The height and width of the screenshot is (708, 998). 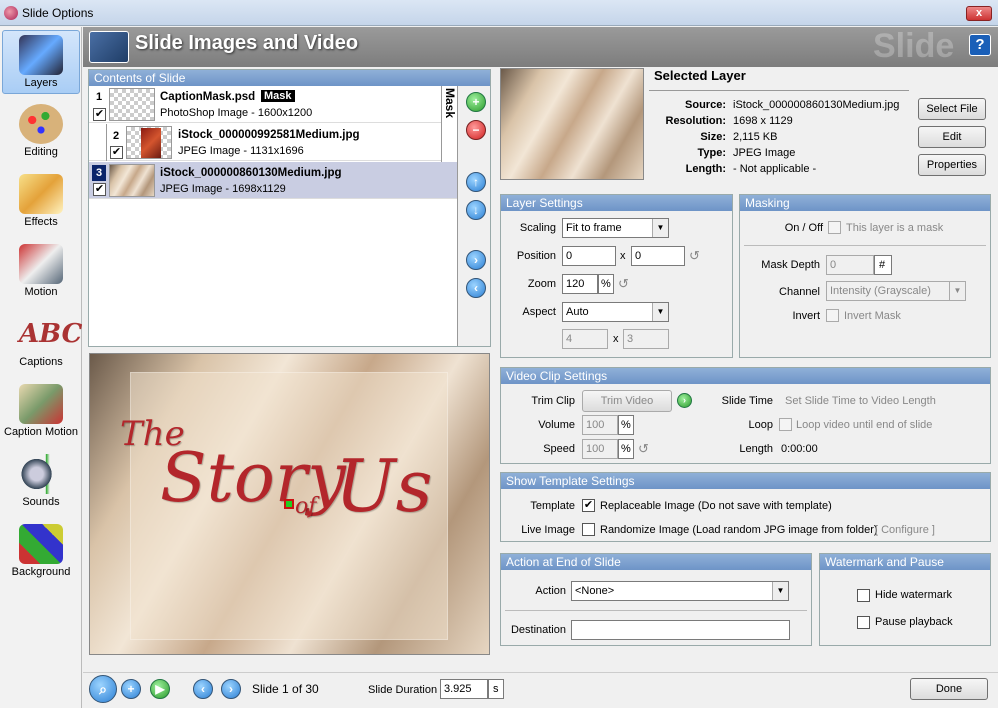 I want to click on selected-layer-thumbnail, so click(x=572, y=124).